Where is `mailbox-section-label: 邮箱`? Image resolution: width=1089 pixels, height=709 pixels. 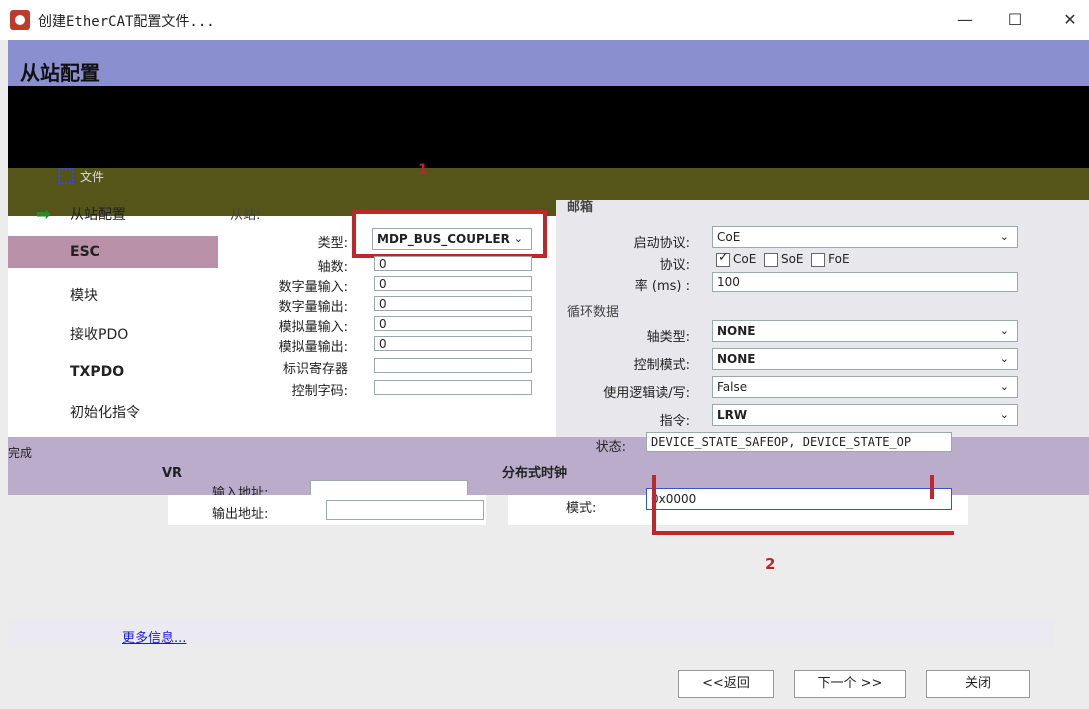
mailbox-section-label: 邮箱 is located at coordinates (580, 207).